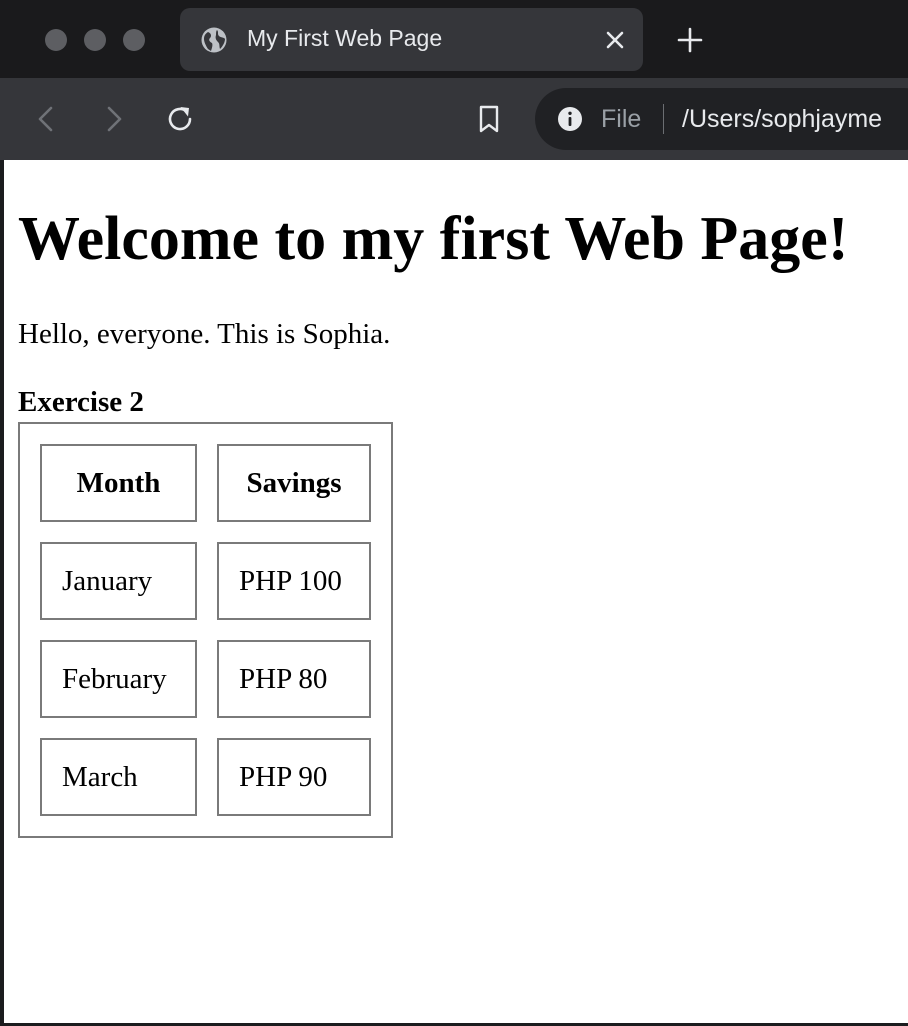  Describe the element at coordinates (118, 581) in the screenshot. I see `month-cell: January` at that location.